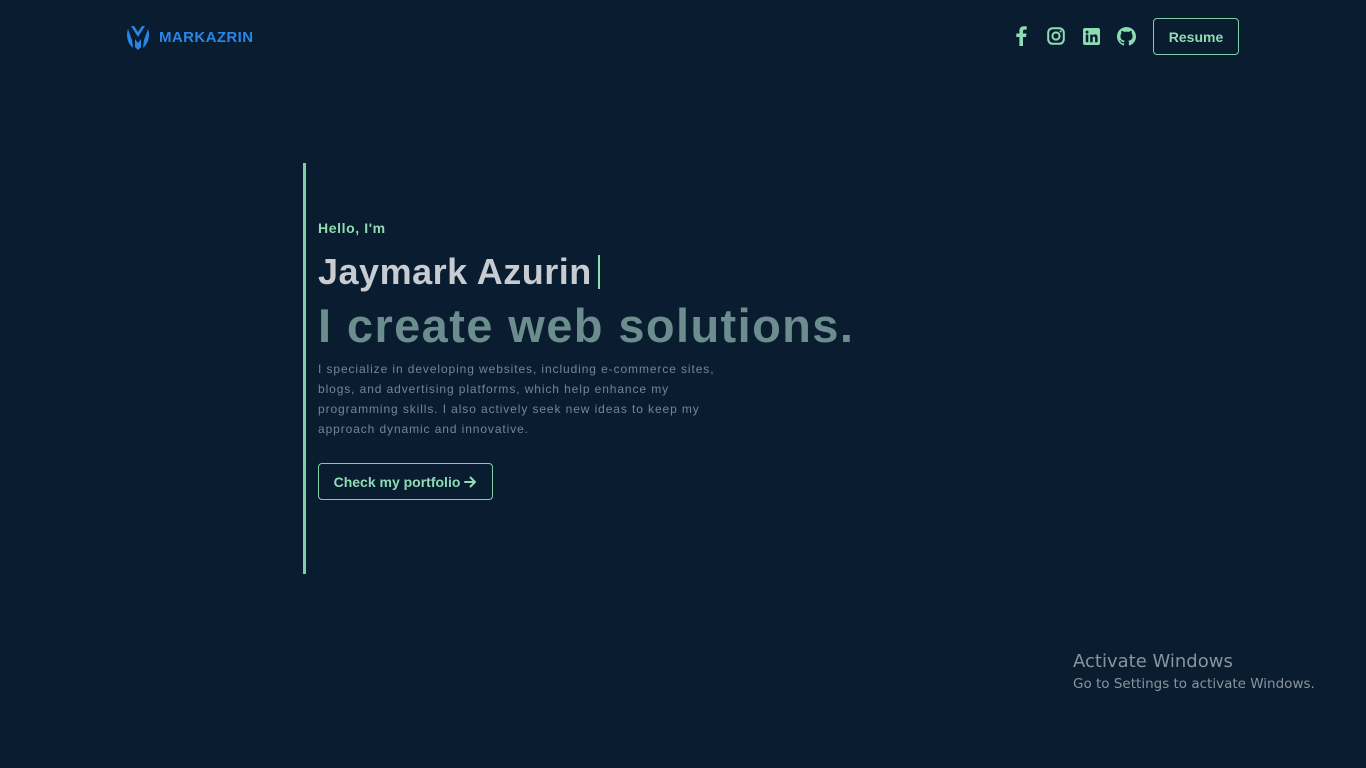  I want to click on arrow-right-icon, so click(470, 481).